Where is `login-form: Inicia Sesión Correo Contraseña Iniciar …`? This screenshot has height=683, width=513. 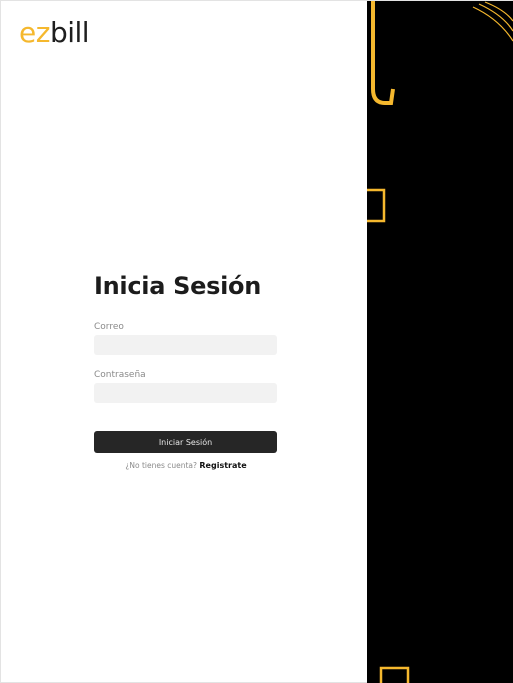
login-form: Inicia Sesión Correo Contraseña Iniciar … is located at coordinates (186, 370).